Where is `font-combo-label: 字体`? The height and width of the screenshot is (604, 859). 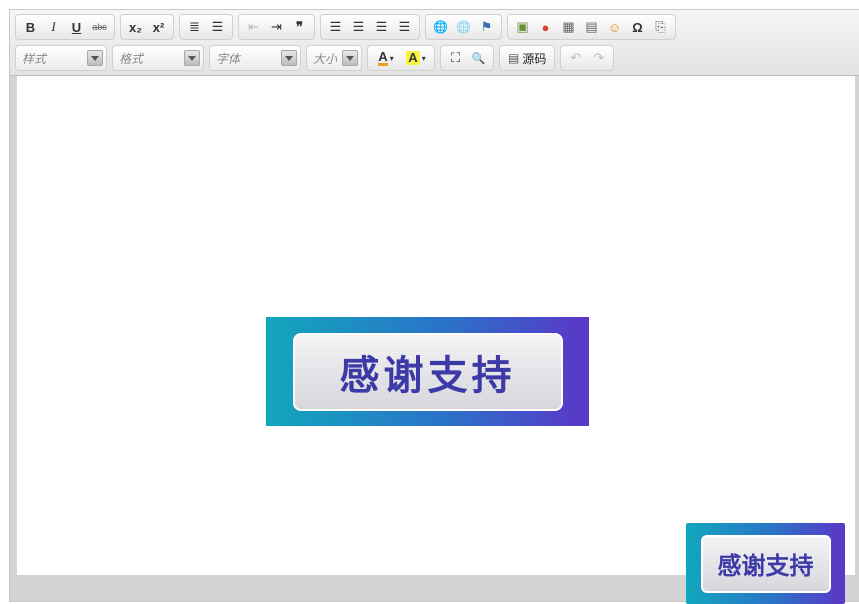
font-combo-label: 字体 is located at coordinates (228, 58).